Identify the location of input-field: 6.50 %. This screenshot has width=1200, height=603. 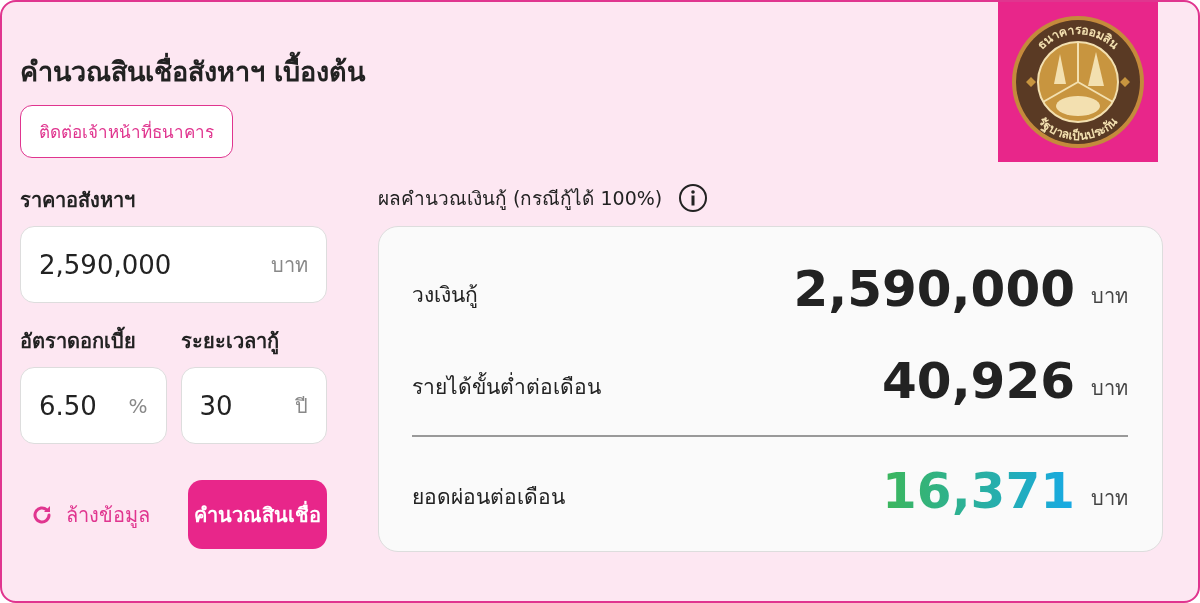
(93, 405).